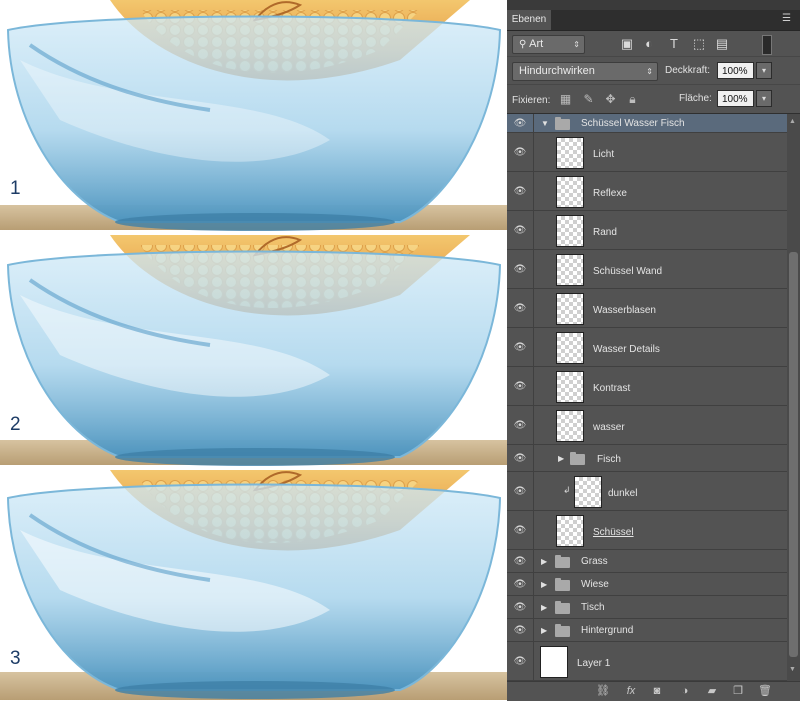 Image resolution: width=800 pixels, height=701 pixels. What do you see at coordinates (647, 630) in the screenshot?
I see `layer-group-row: 👁︎ ▶ Hintergrund` at bounding box center [647, 630].